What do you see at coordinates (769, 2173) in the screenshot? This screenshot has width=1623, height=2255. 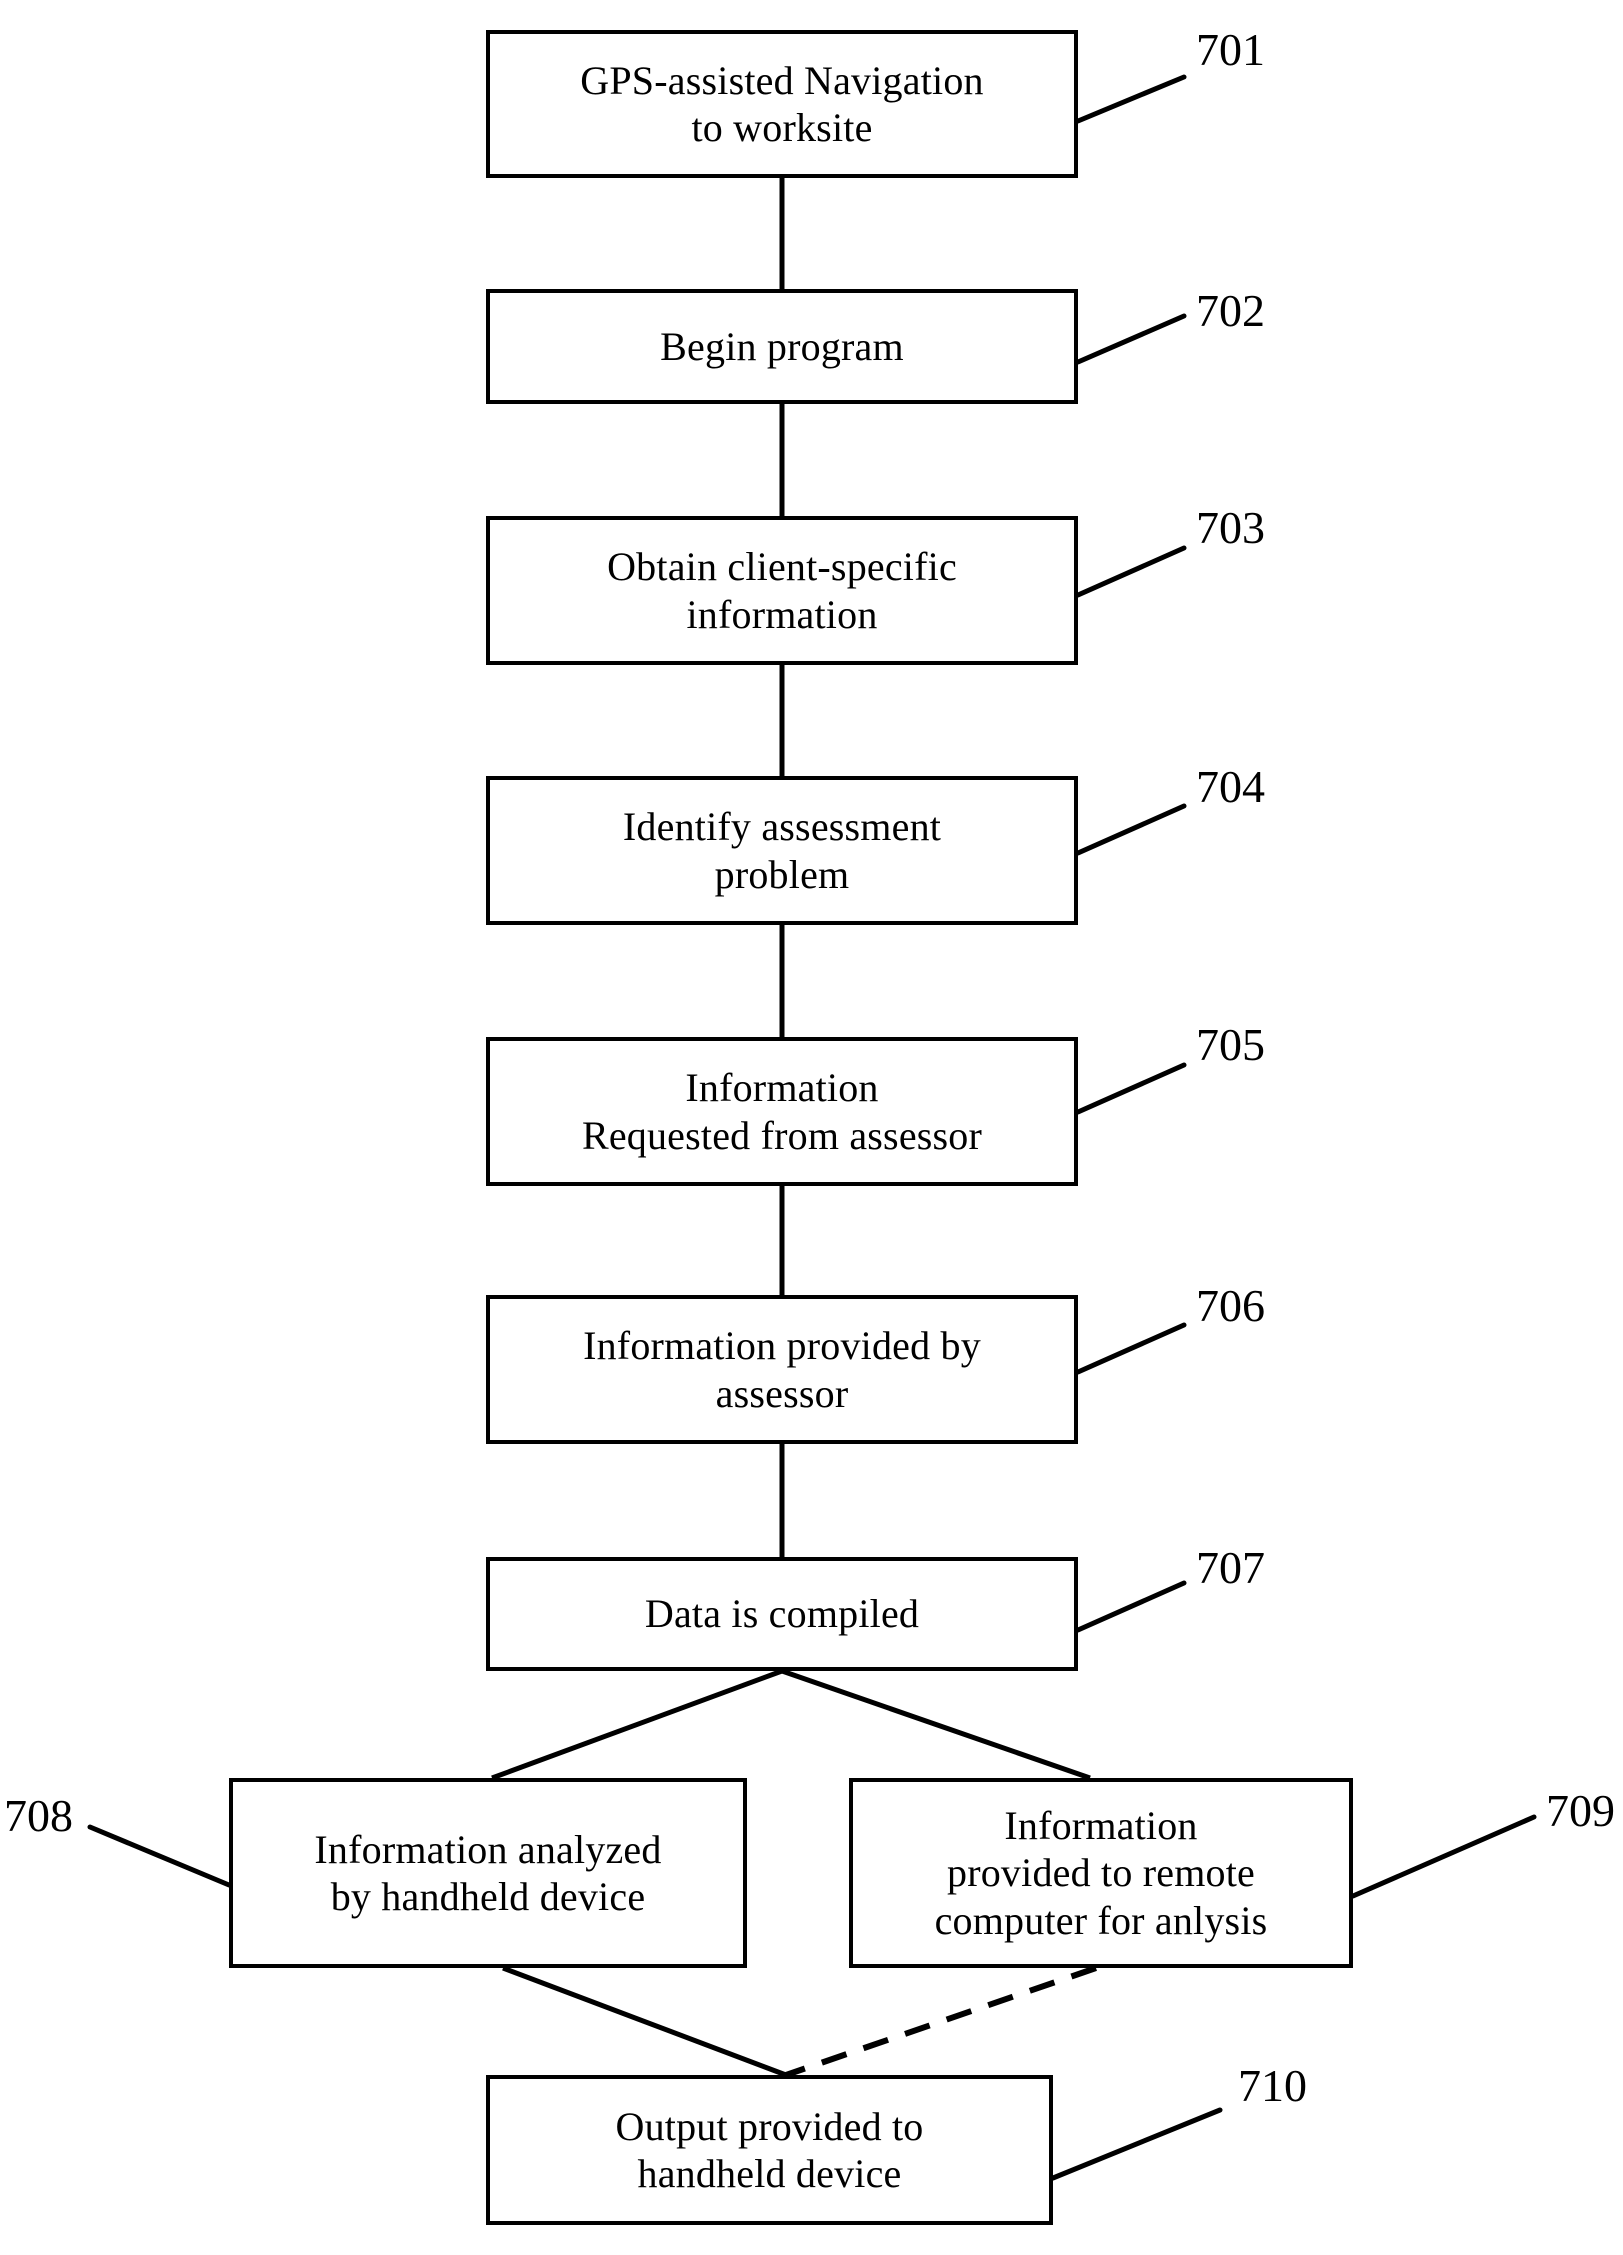 I see `process-box-text-line: handheld device` at bounding box center [769, 2173].